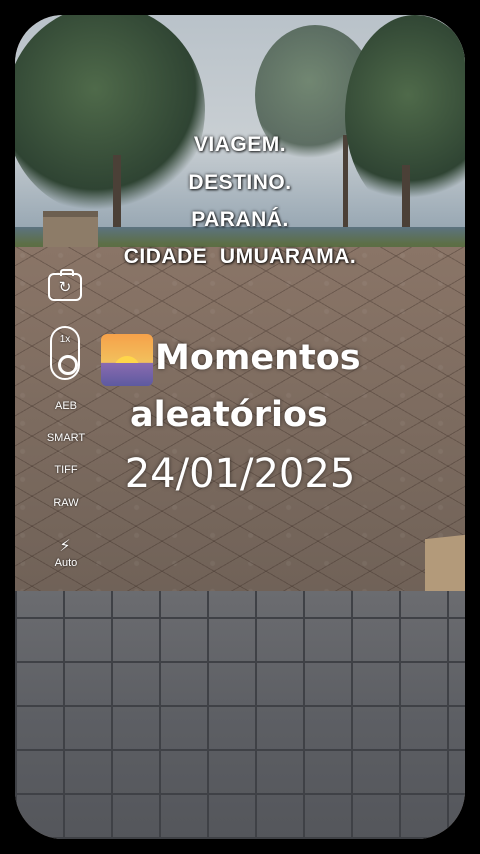 This screenshot has width=480, height=854. I want to click on mode-aeb: AEB, so click(66, 406).